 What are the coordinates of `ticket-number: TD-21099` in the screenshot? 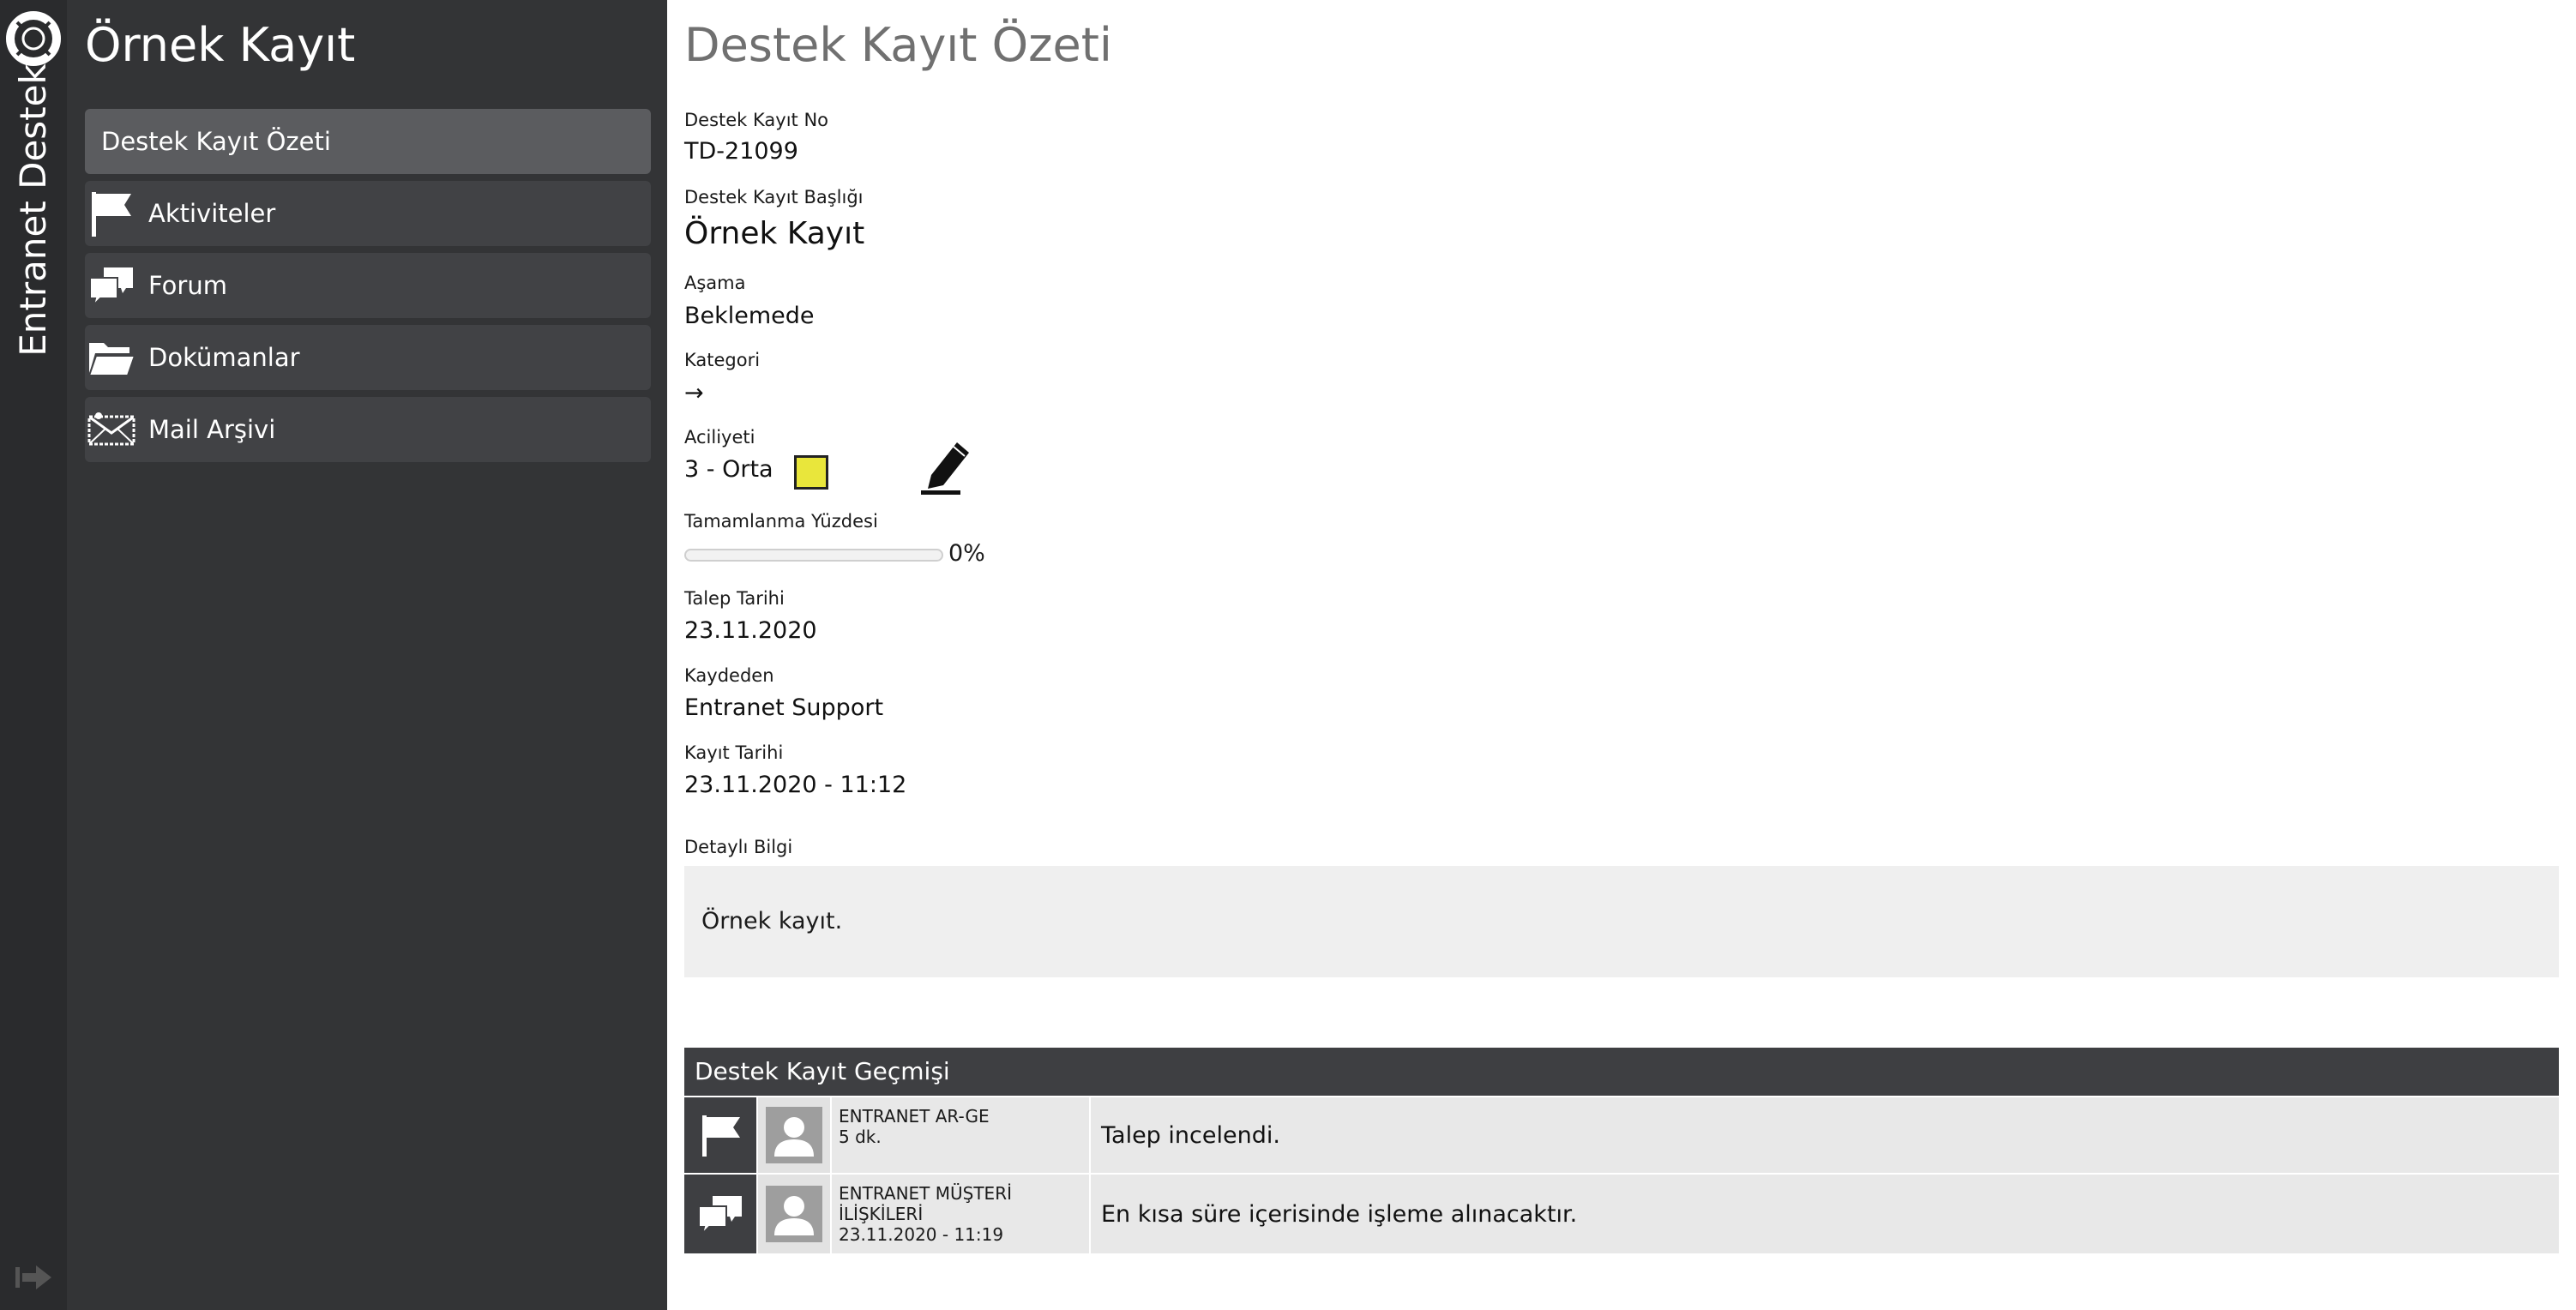 It's located at (741, 151).